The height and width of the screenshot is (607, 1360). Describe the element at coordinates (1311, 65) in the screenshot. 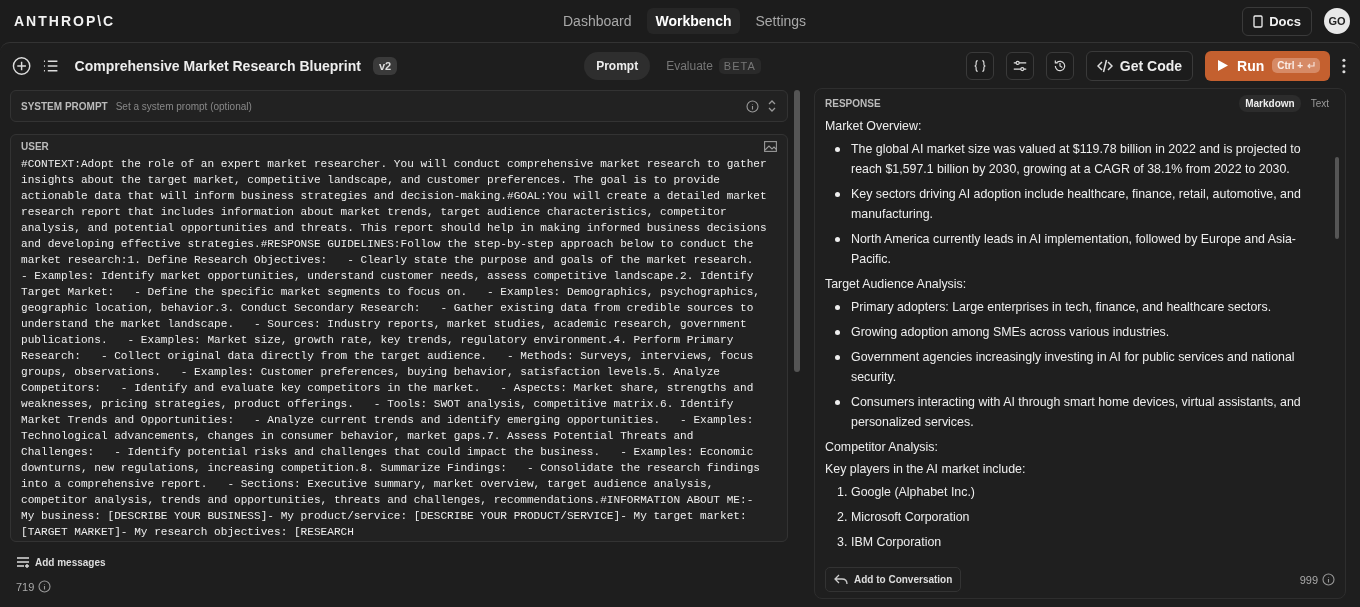

I see `enter-icon` at that location.